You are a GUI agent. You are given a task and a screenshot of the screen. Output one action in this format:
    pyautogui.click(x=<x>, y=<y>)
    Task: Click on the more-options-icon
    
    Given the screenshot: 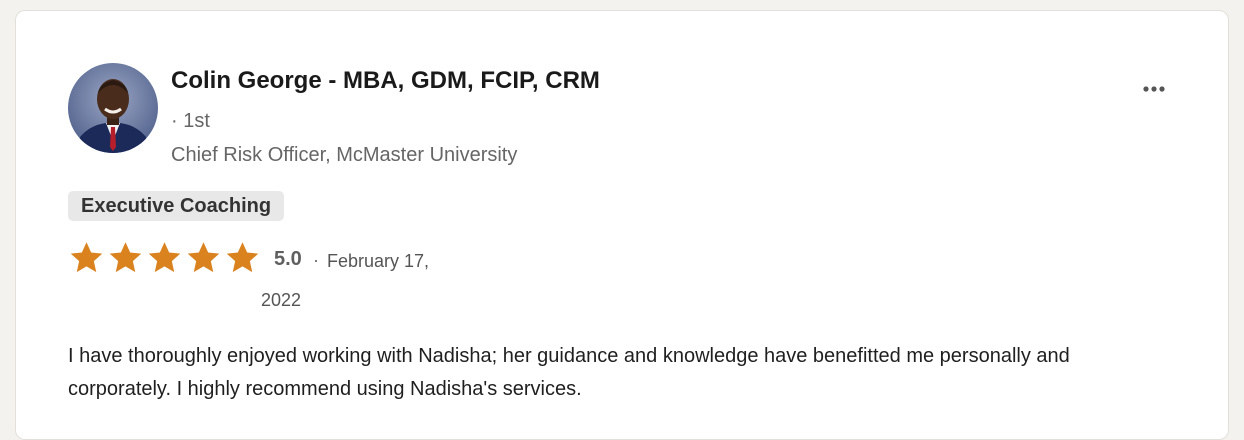 What is the action you would take?
    pyautogui.click(x=1154, y=89)
    